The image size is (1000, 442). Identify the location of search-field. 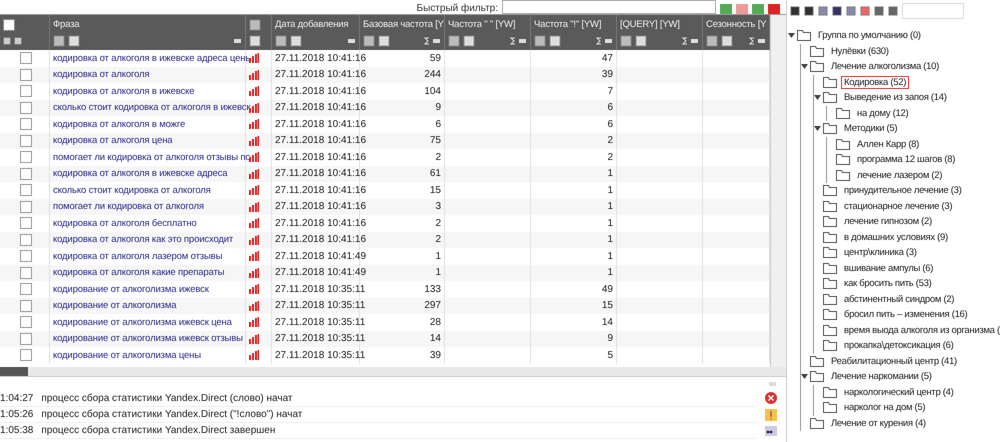
(933, 11).